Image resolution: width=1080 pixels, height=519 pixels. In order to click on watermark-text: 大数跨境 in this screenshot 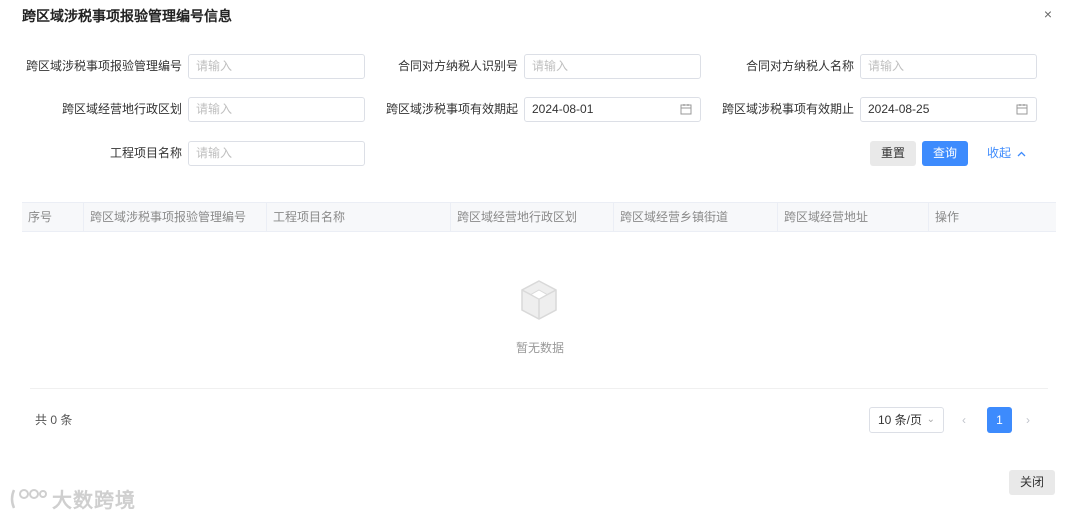, I will do `click(94, 501)`.